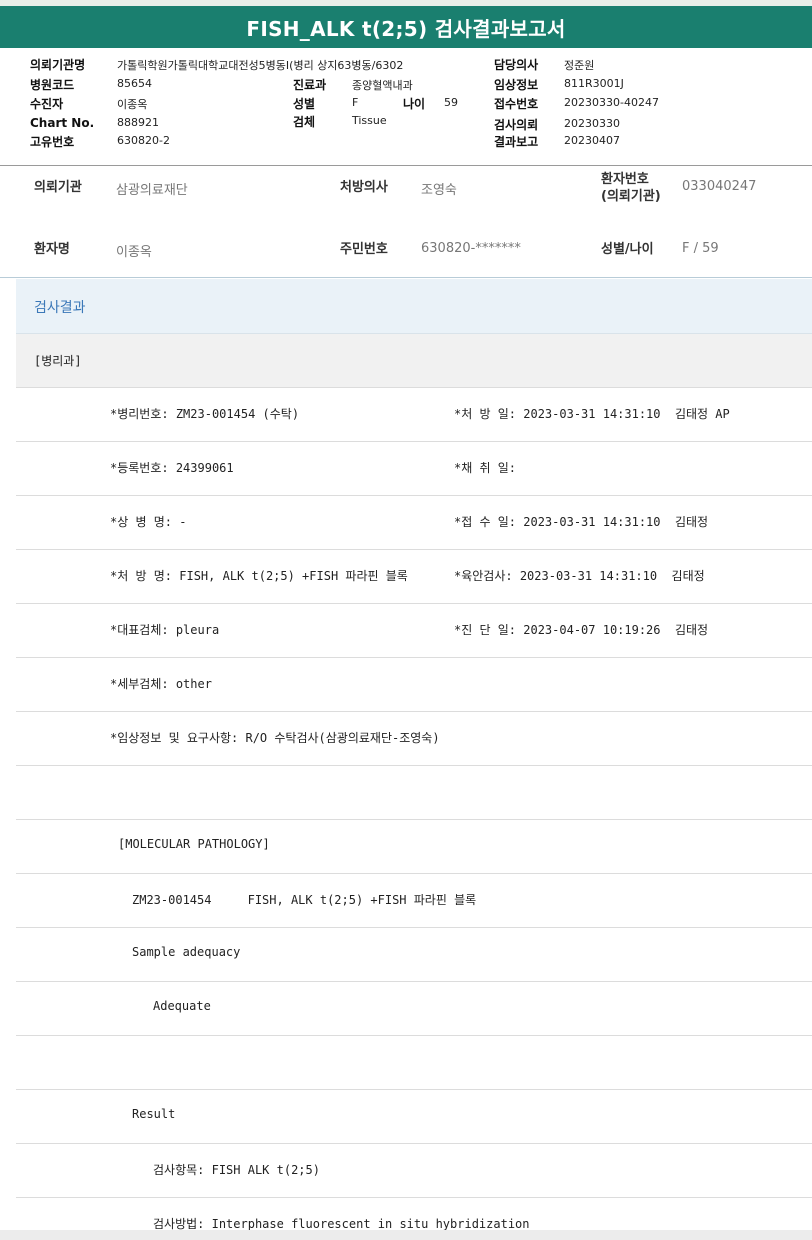 The image size is (812, 1240). I want to click on doctor-value: 정준원, so click(579, 65).